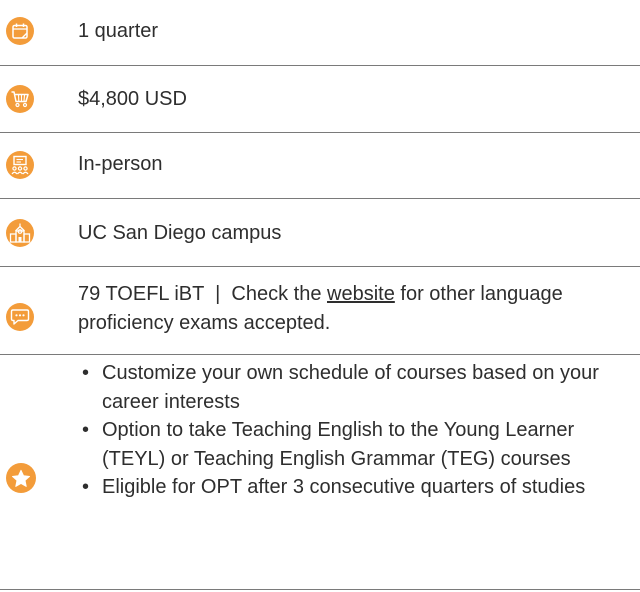  I want to click on cost-text: $4,800 USD, so click(132, 99).